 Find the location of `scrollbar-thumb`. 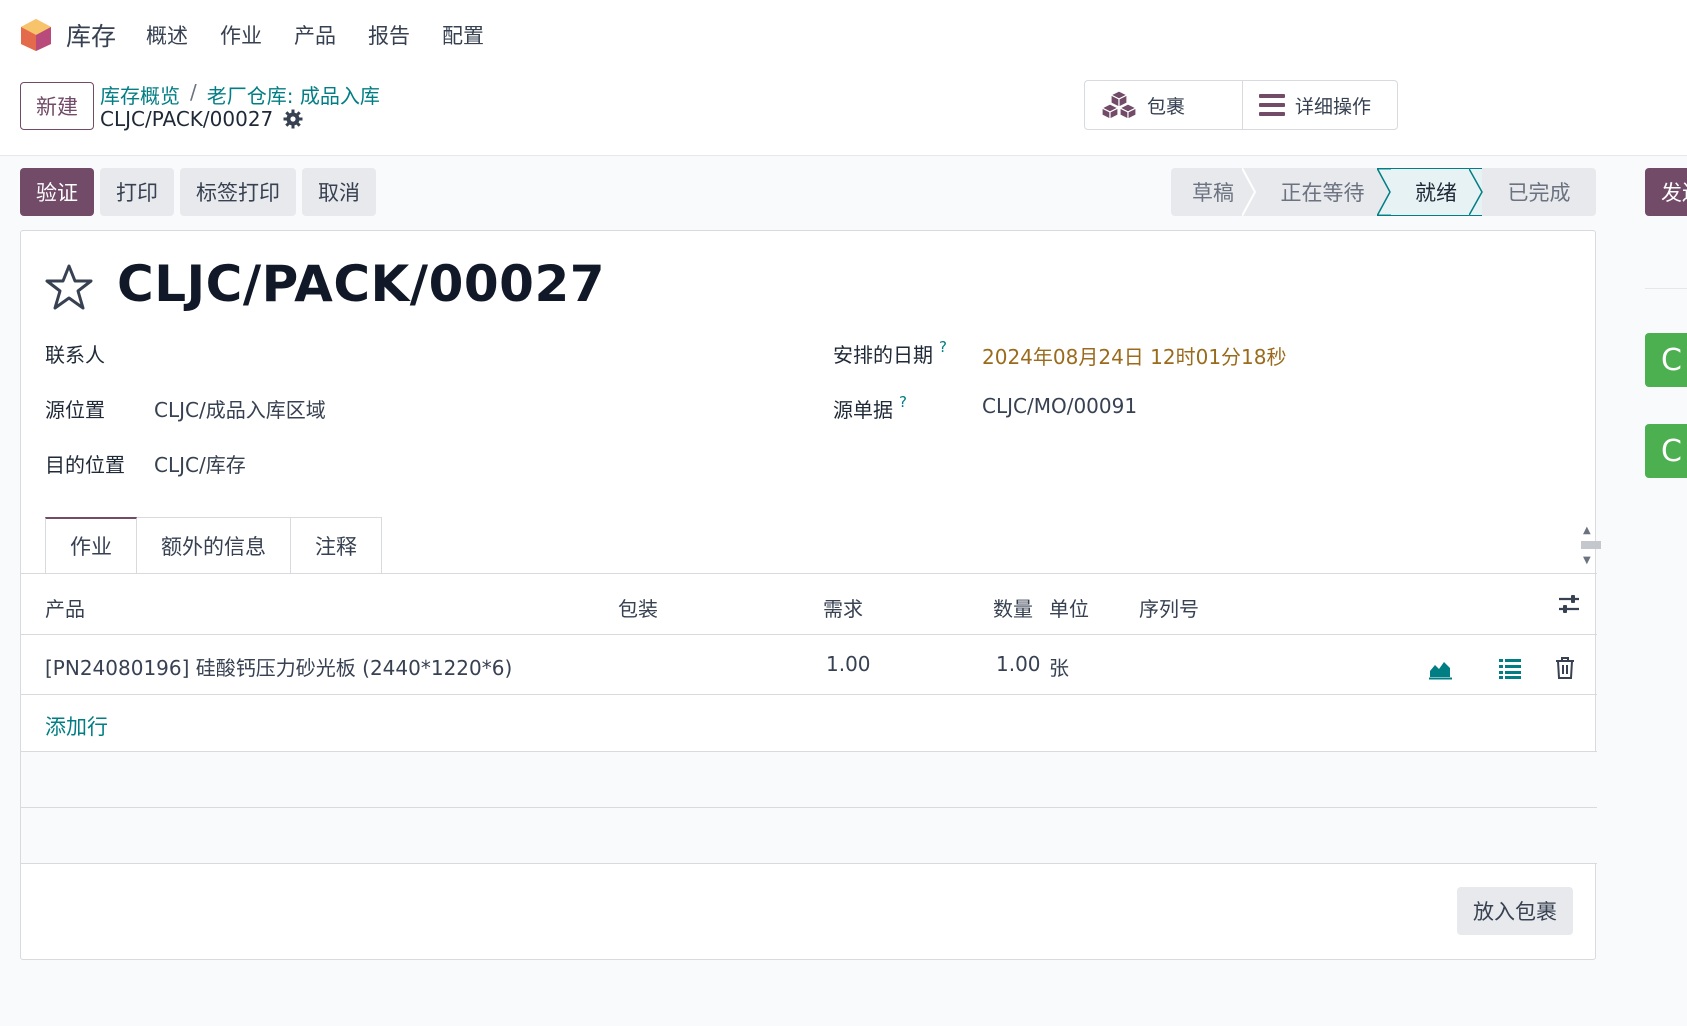

scrollbar-thumb is located at coordinates (1591, 545).